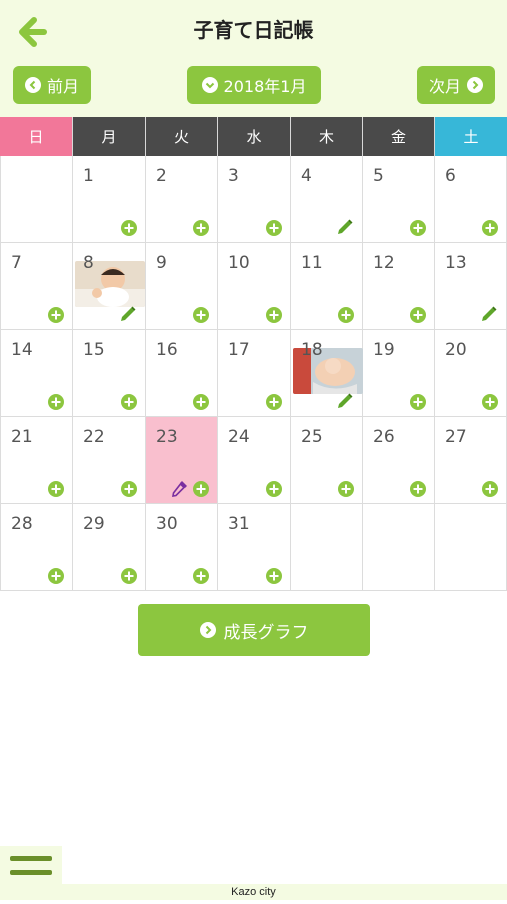 The image size is (507, 904). What do you see at coordinates (94, 350) in the screenshot?
I see `day-number: 15` at bounding box center [94, 350].